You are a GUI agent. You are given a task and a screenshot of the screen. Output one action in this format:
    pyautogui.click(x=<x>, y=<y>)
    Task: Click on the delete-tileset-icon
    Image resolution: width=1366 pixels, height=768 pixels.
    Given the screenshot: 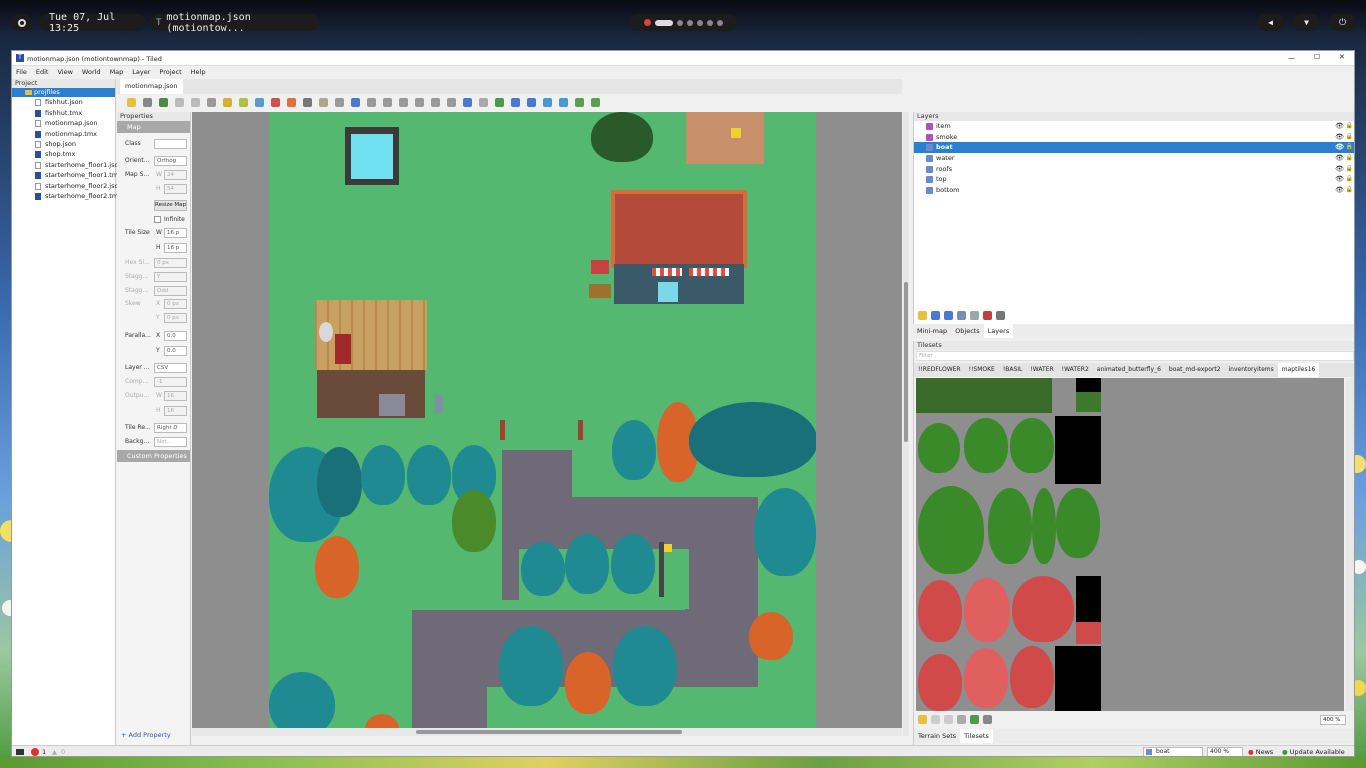 What is the action you would take?
    pyautogui.click(x=987, y=719)
    